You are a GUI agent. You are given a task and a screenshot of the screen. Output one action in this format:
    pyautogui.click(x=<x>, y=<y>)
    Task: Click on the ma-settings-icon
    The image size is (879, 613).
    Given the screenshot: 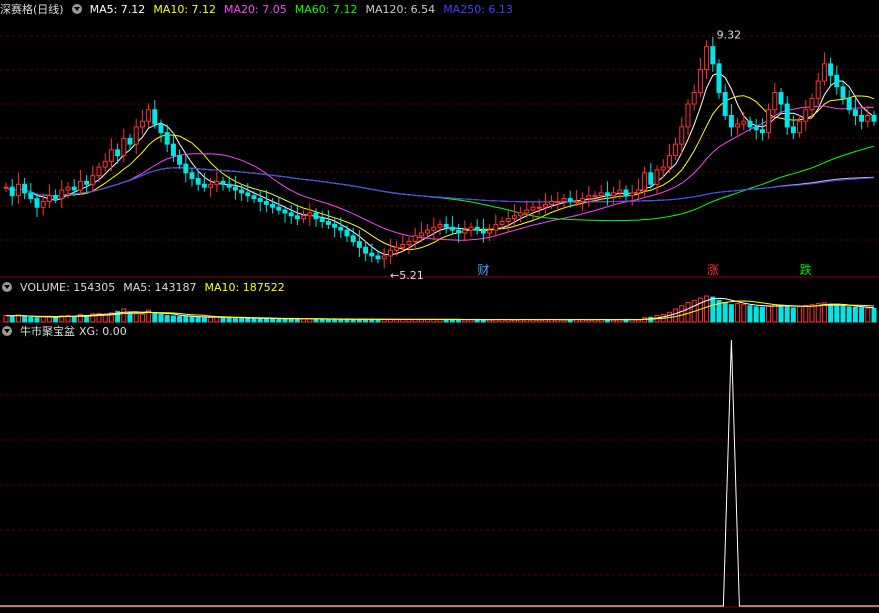 What is the action you would take?
    pyautogui.click(x=76, y=9)
    